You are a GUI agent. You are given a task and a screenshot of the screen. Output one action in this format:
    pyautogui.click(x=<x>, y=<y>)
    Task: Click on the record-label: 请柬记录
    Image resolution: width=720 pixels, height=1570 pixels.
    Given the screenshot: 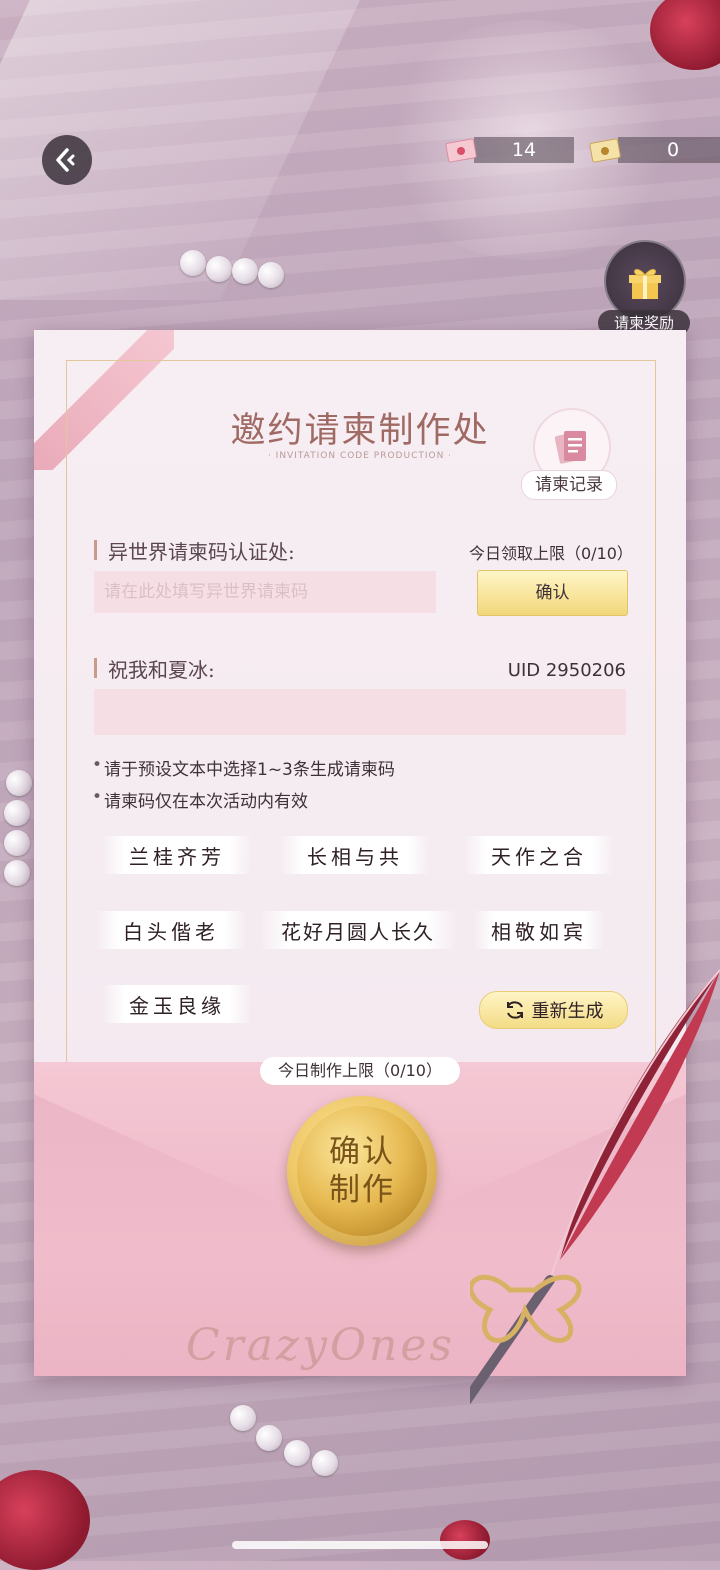 What is the action you would take?
    pyautogui.click(x=569, y=485)
    